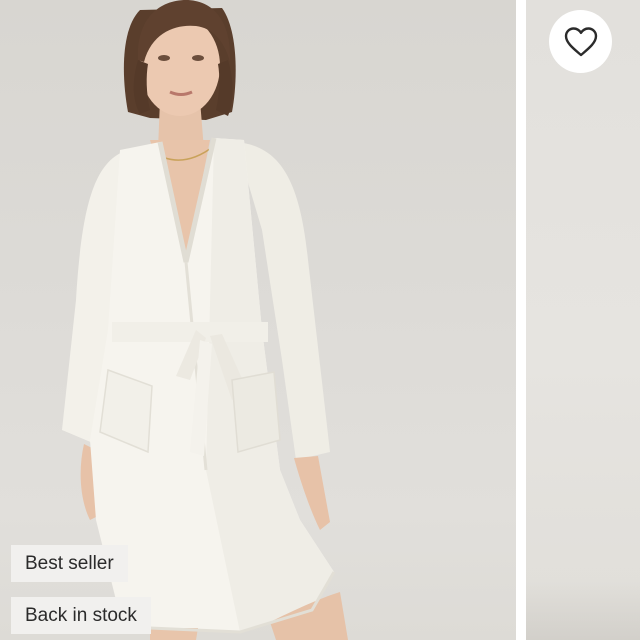 The width and height of the screenshot is (640, 640). I want to click on back-in-stock-badge: Back in stock, so click(81, 615).